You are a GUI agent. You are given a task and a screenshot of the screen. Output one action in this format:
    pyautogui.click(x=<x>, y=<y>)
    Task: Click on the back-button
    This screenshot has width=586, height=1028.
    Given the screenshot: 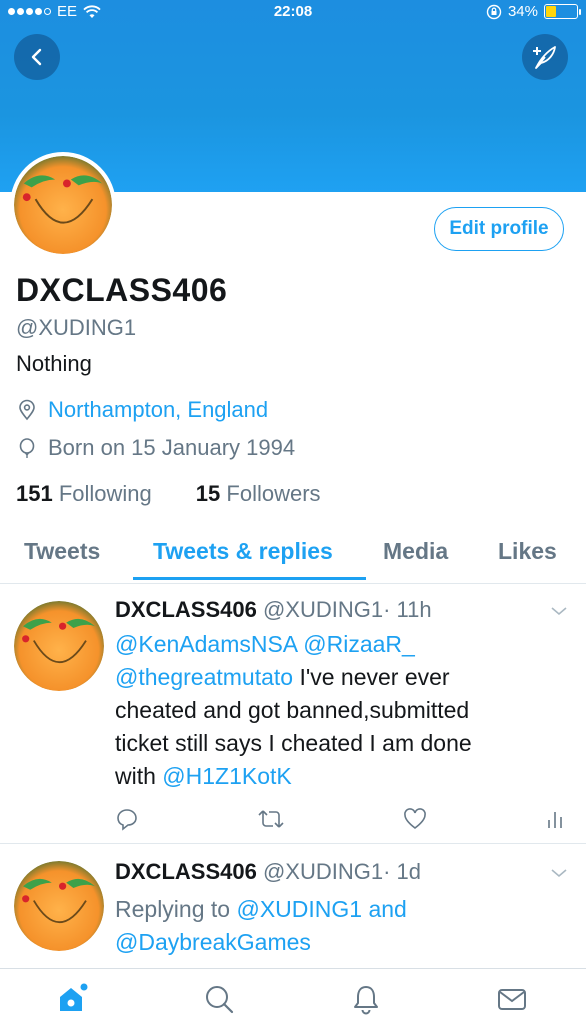 What is the action you would take?
    pyautogui.click(x=37, y=57)
    